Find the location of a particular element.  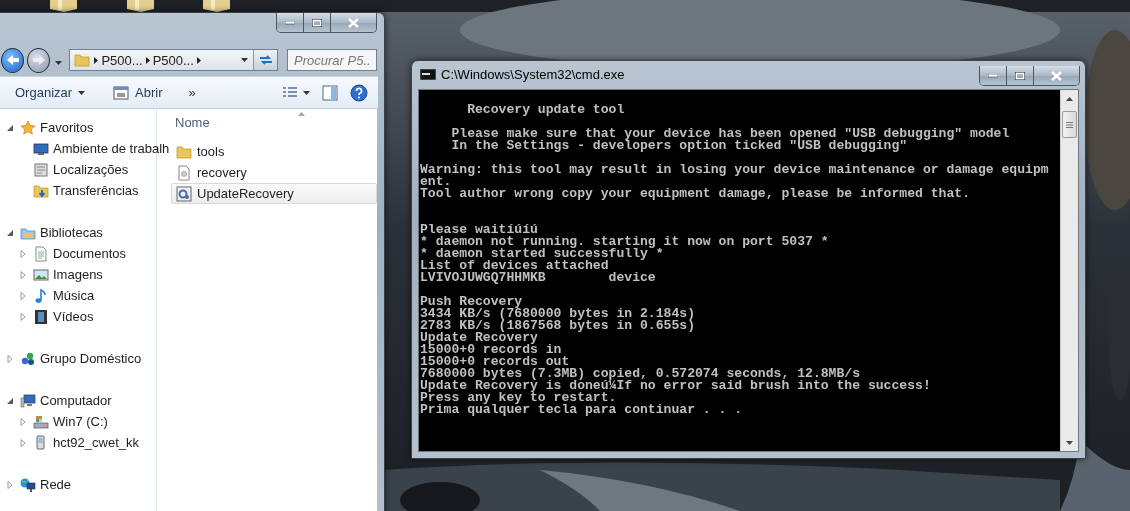

console-line: 3434 KB/s (7680000 bytes in 2.184s) is located at coordinates (558, 314).